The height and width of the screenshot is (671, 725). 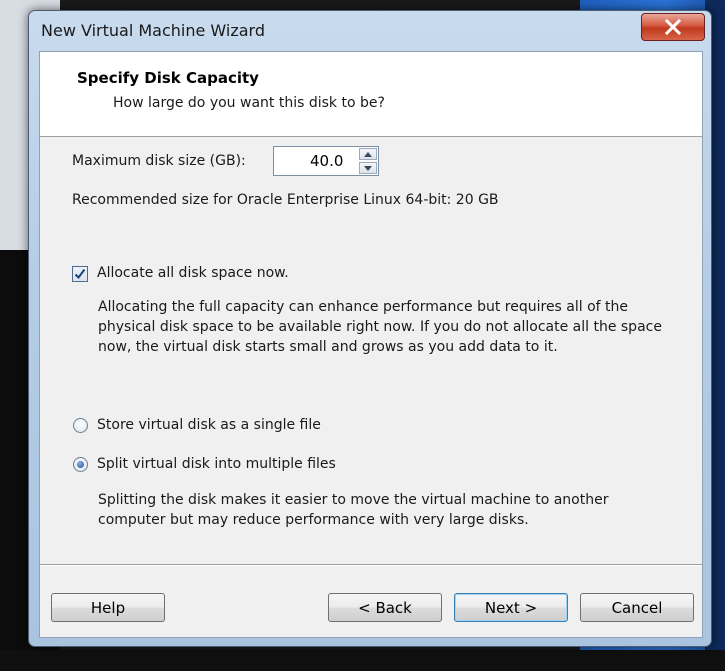 What do you see at coordinates (362, 660) in the screenshot?
I see `desktop-background-bottom` at bounding box center [362, 660].